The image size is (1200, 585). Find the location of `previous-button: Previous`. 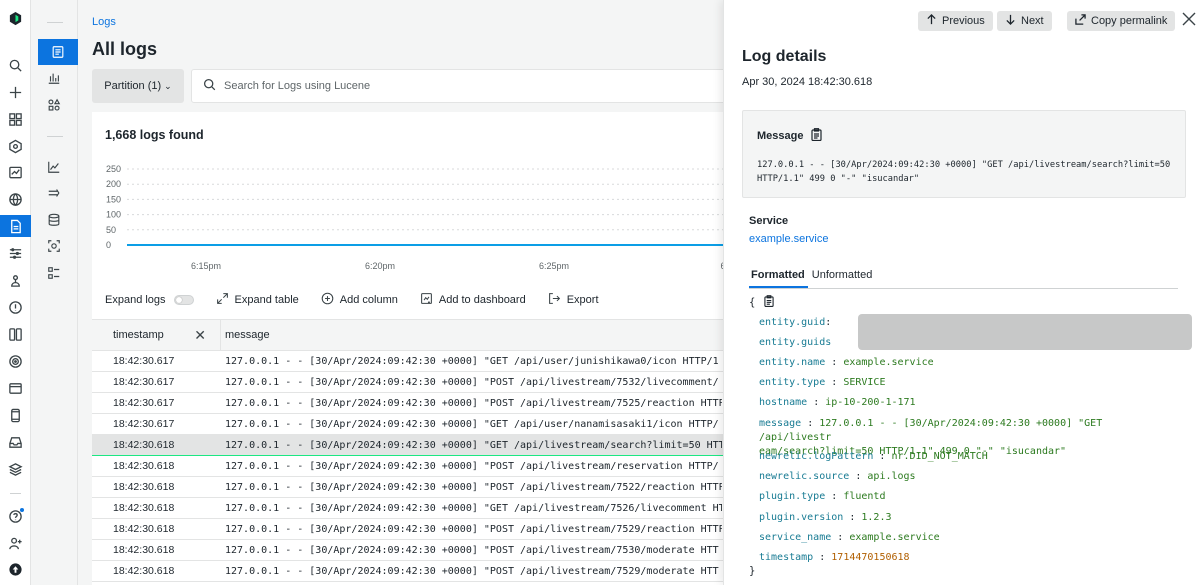

previous-button: Previous is located at coordinates (955, 21).